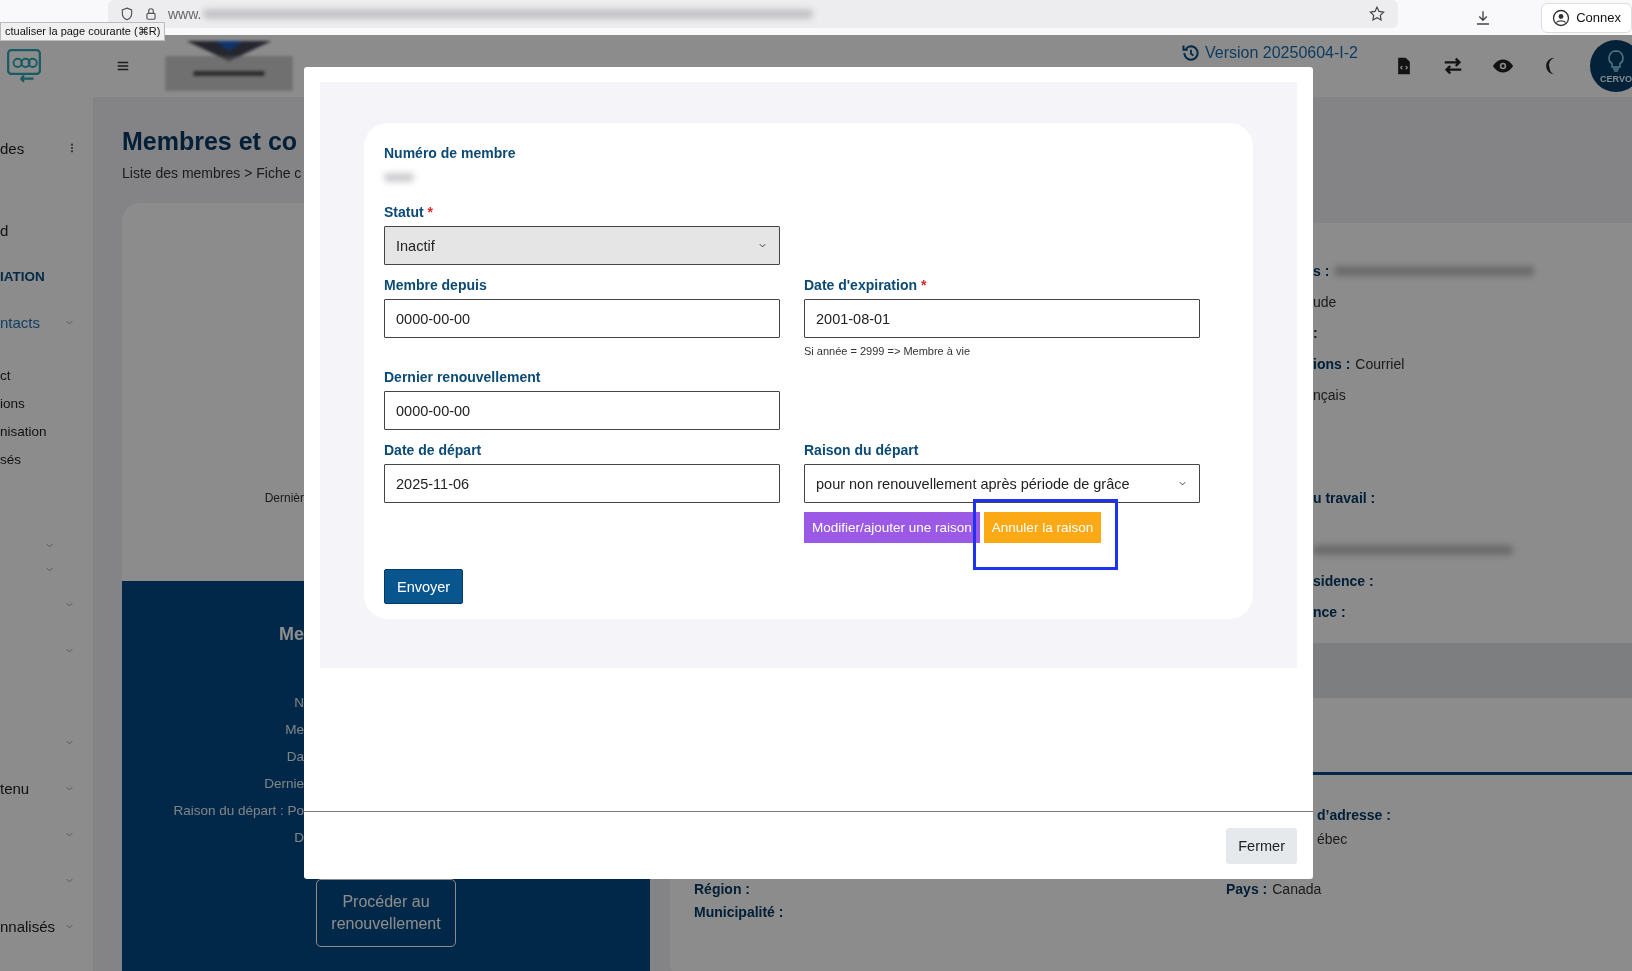 The height and width of the screenshot is (971, 1632). Describe the element at coordinates (284, 498) in the screenshot. I see `field-label: Dernièr` at that location.